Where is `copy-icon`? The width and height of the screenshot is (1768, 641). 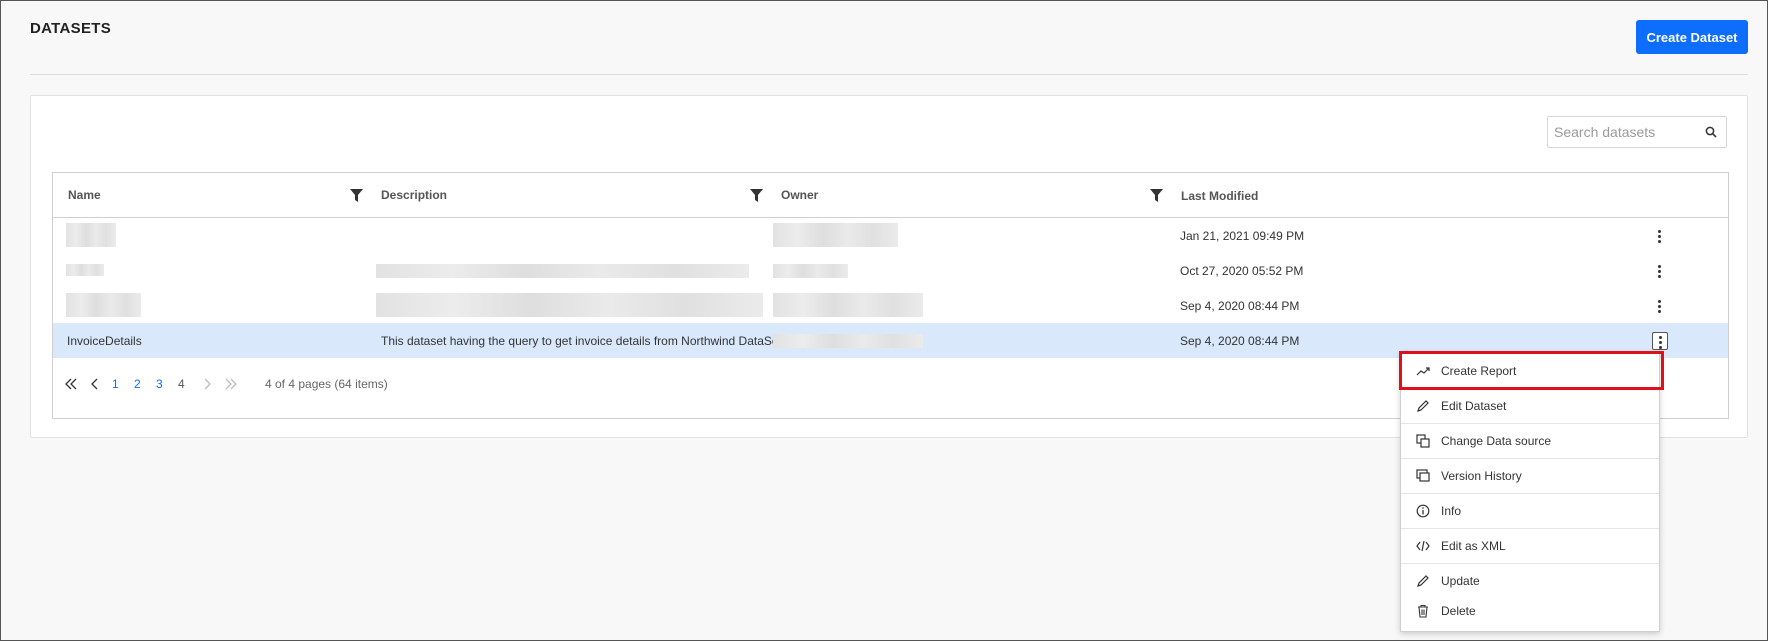 copy-icon is located at coordinates (1423, 441).